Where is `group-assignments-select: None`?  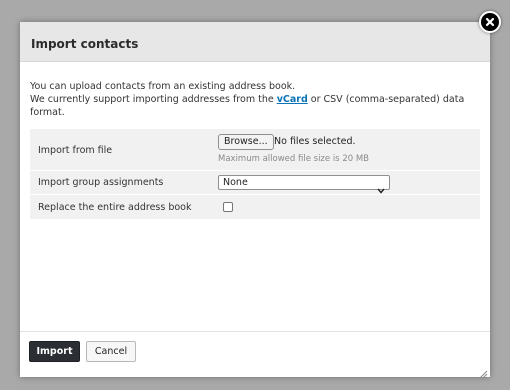 group-assignments-select: None is located at coordinates (304, 184).